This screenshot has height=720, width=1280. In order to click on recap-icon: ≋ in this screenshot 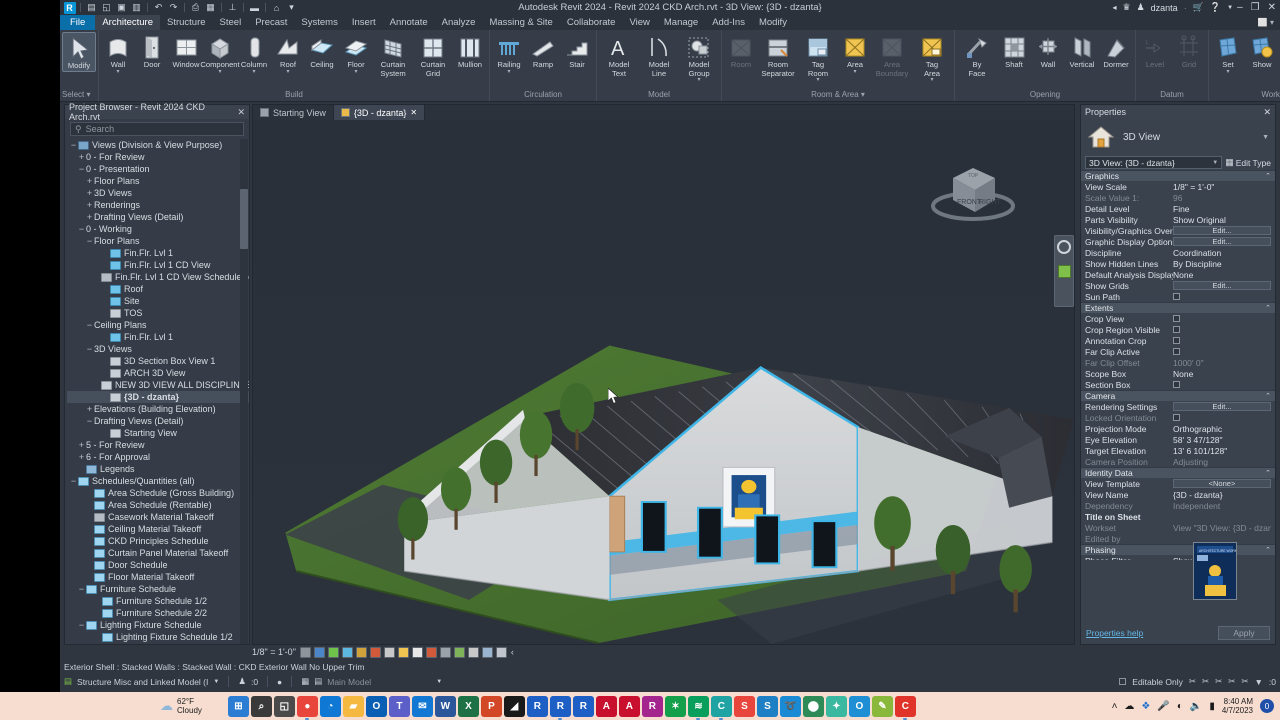, I will do `click(698, 706)`.